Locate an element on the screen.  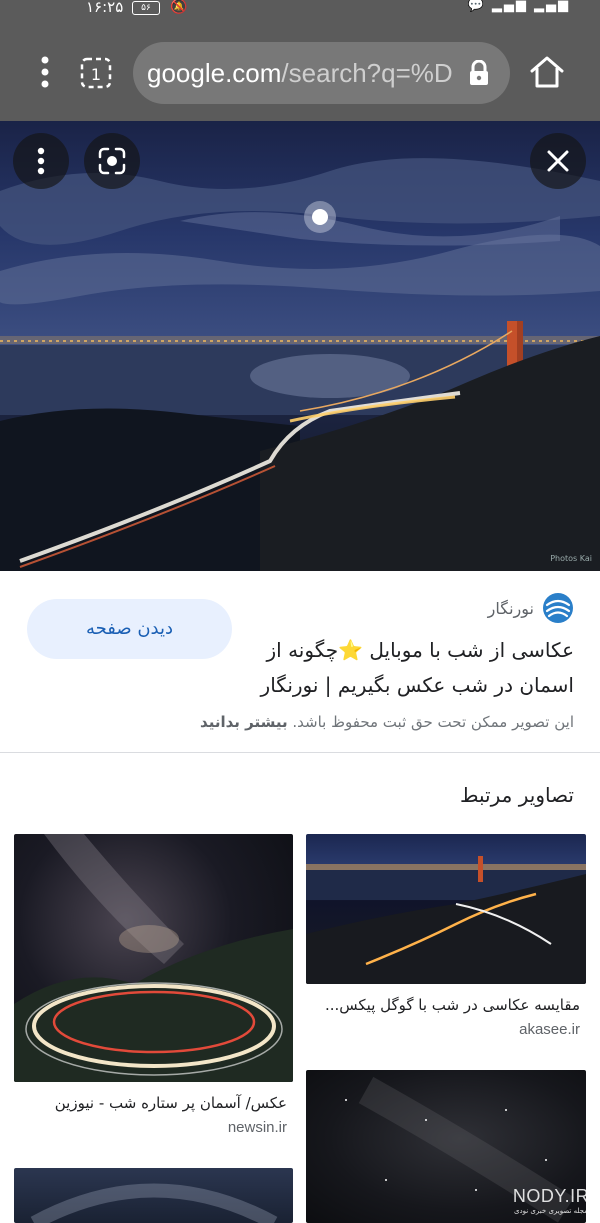
url-path: /search?q=%D is located at coordinates (367, 73).